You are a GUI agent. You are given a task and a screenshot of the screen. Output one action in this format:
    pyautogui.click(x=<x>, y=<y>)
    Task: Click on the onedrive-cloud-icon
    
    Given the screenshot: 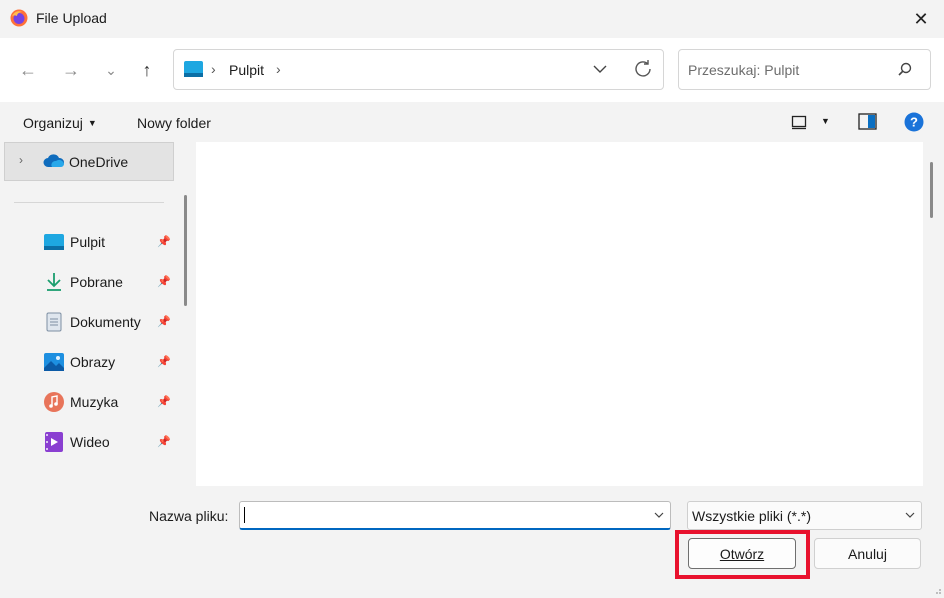 What is the action you would take?
    pyautogui.click(x=54, y=161)
    